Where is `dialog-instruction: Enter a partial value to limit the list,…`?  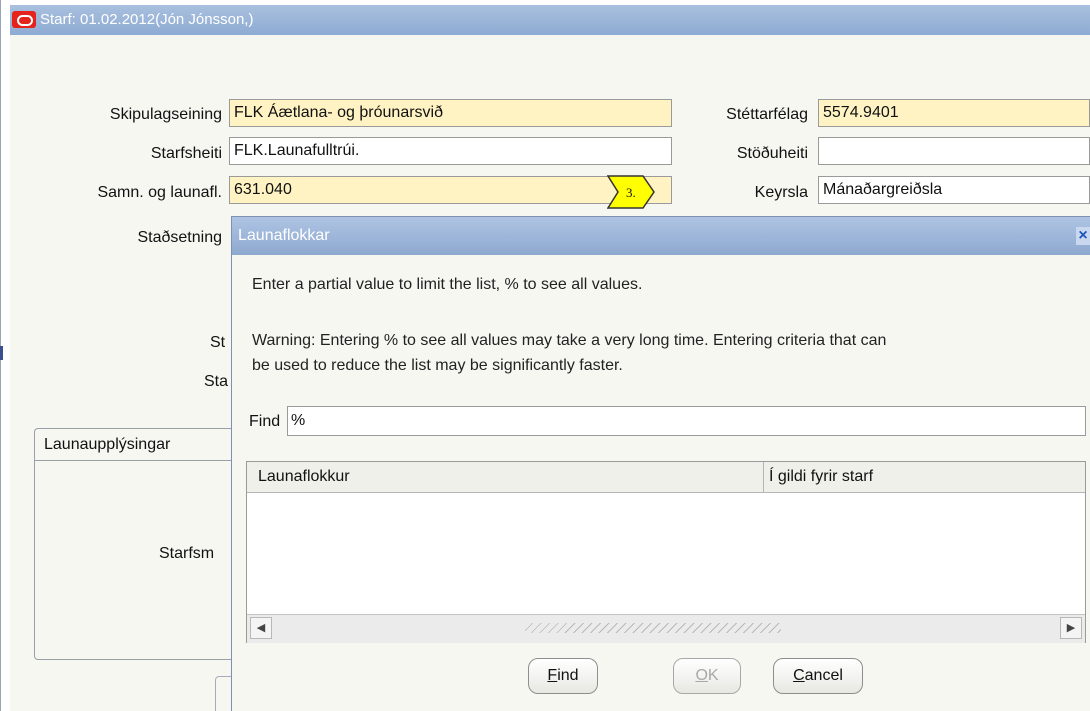 dialog-instruction: Enter a partial value to limit the list,… is located at coordinates (447, 284).